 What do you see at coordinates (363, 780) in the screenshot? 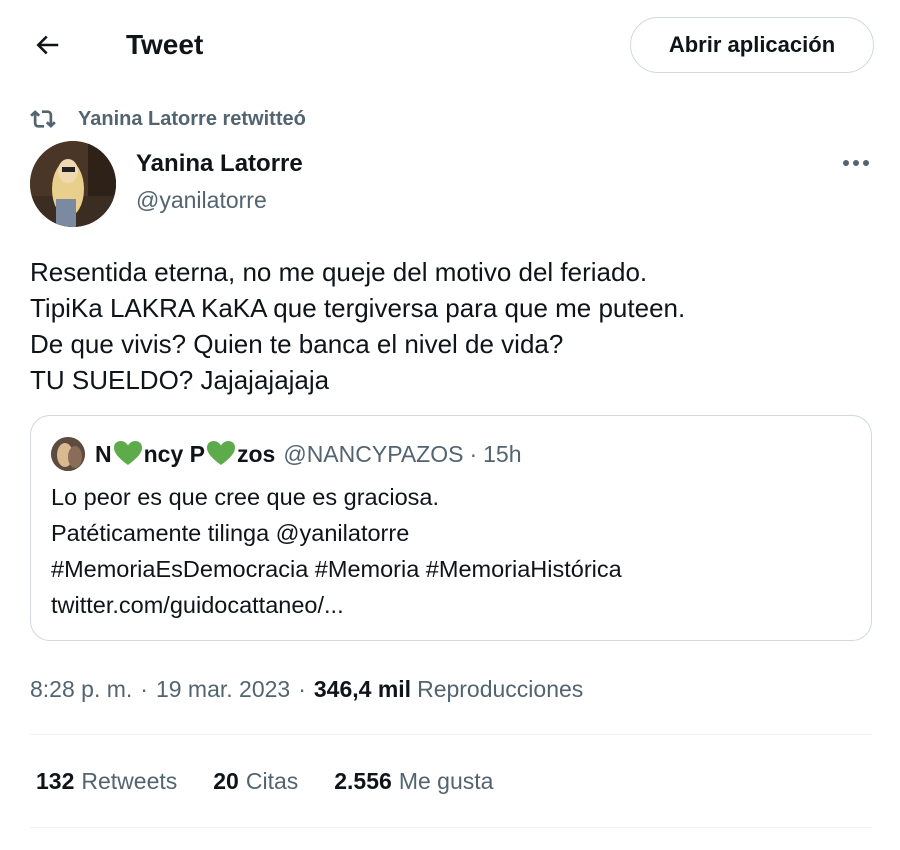
I see `likes-count: 2.556` at bounding box center [363, 780].